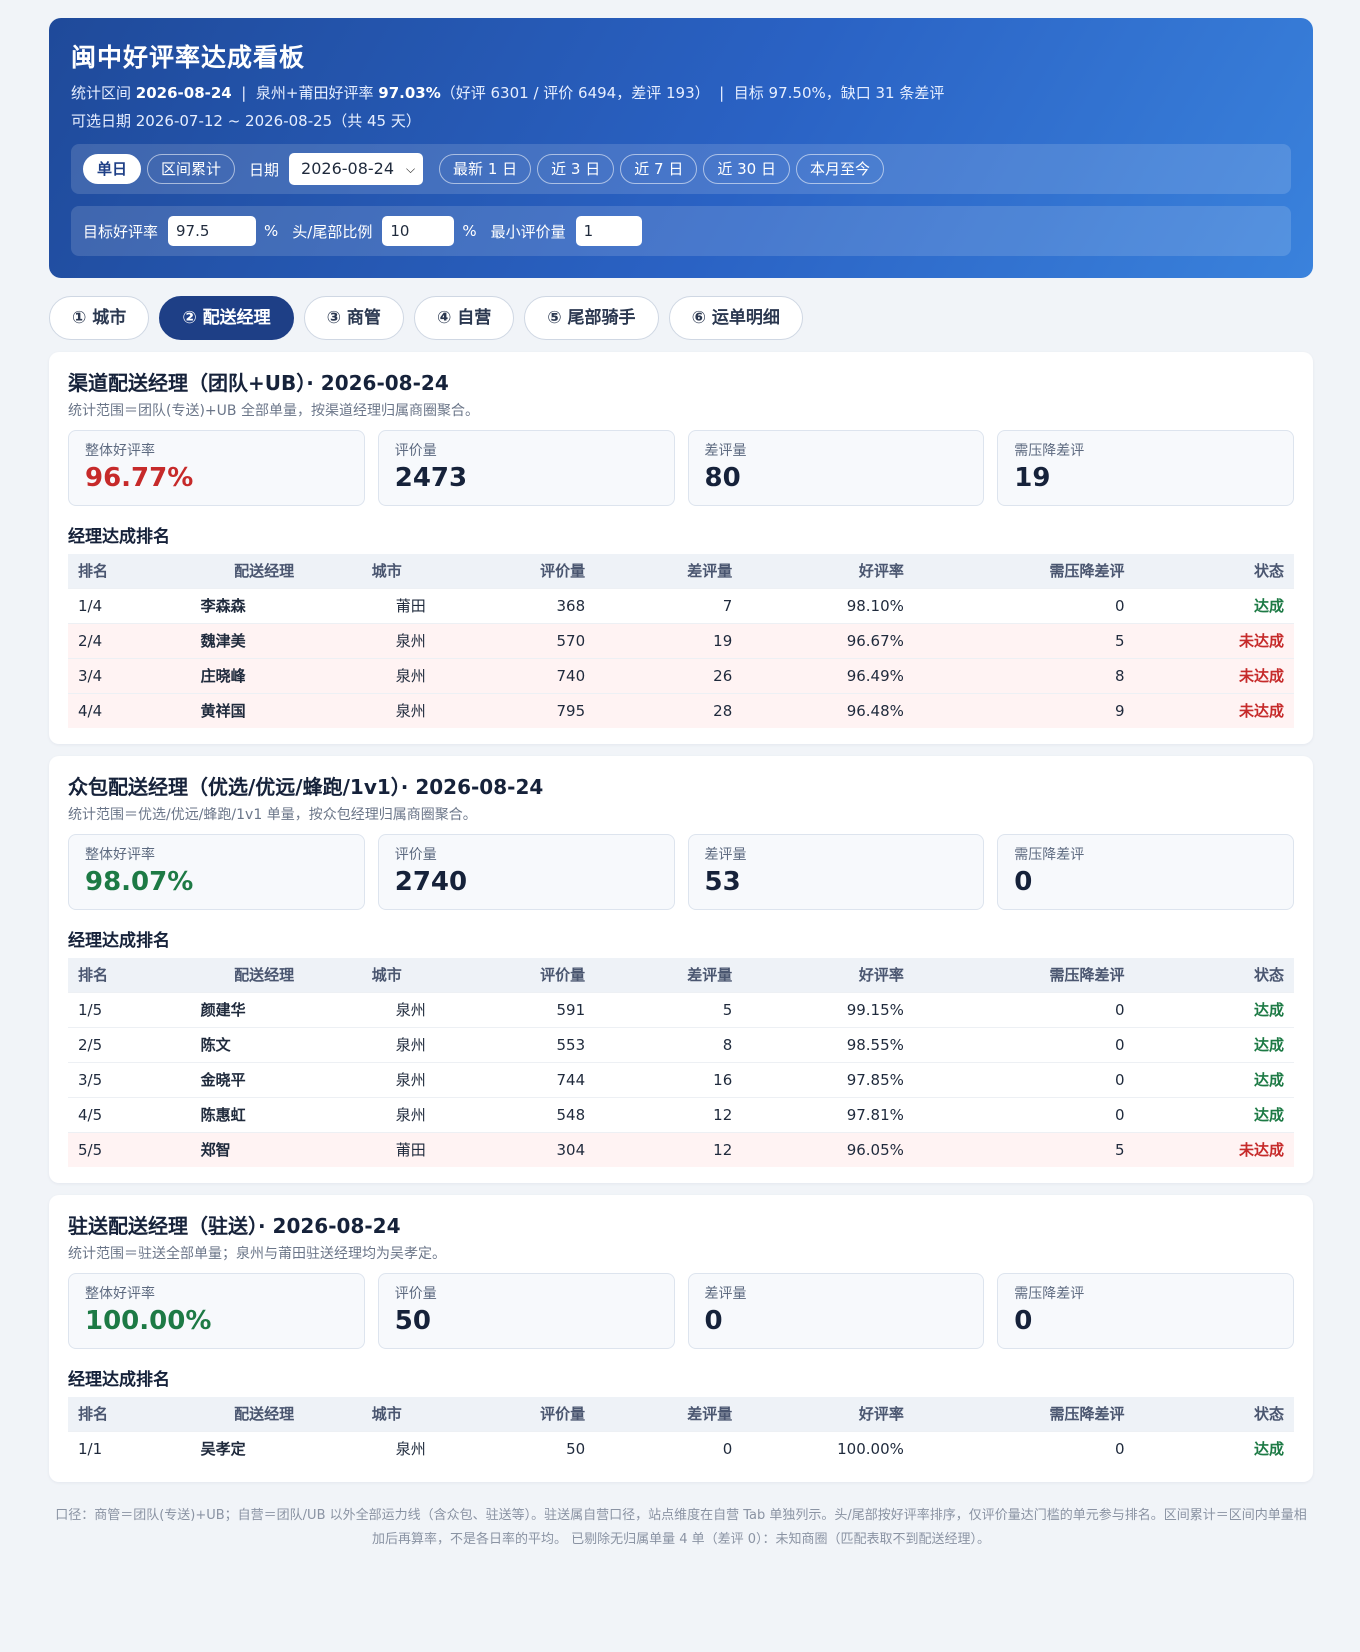  I want to click on table-row: 4/4 黄祥国 泉州 795 28 96.48% 9 未达成, so click(681, 710).